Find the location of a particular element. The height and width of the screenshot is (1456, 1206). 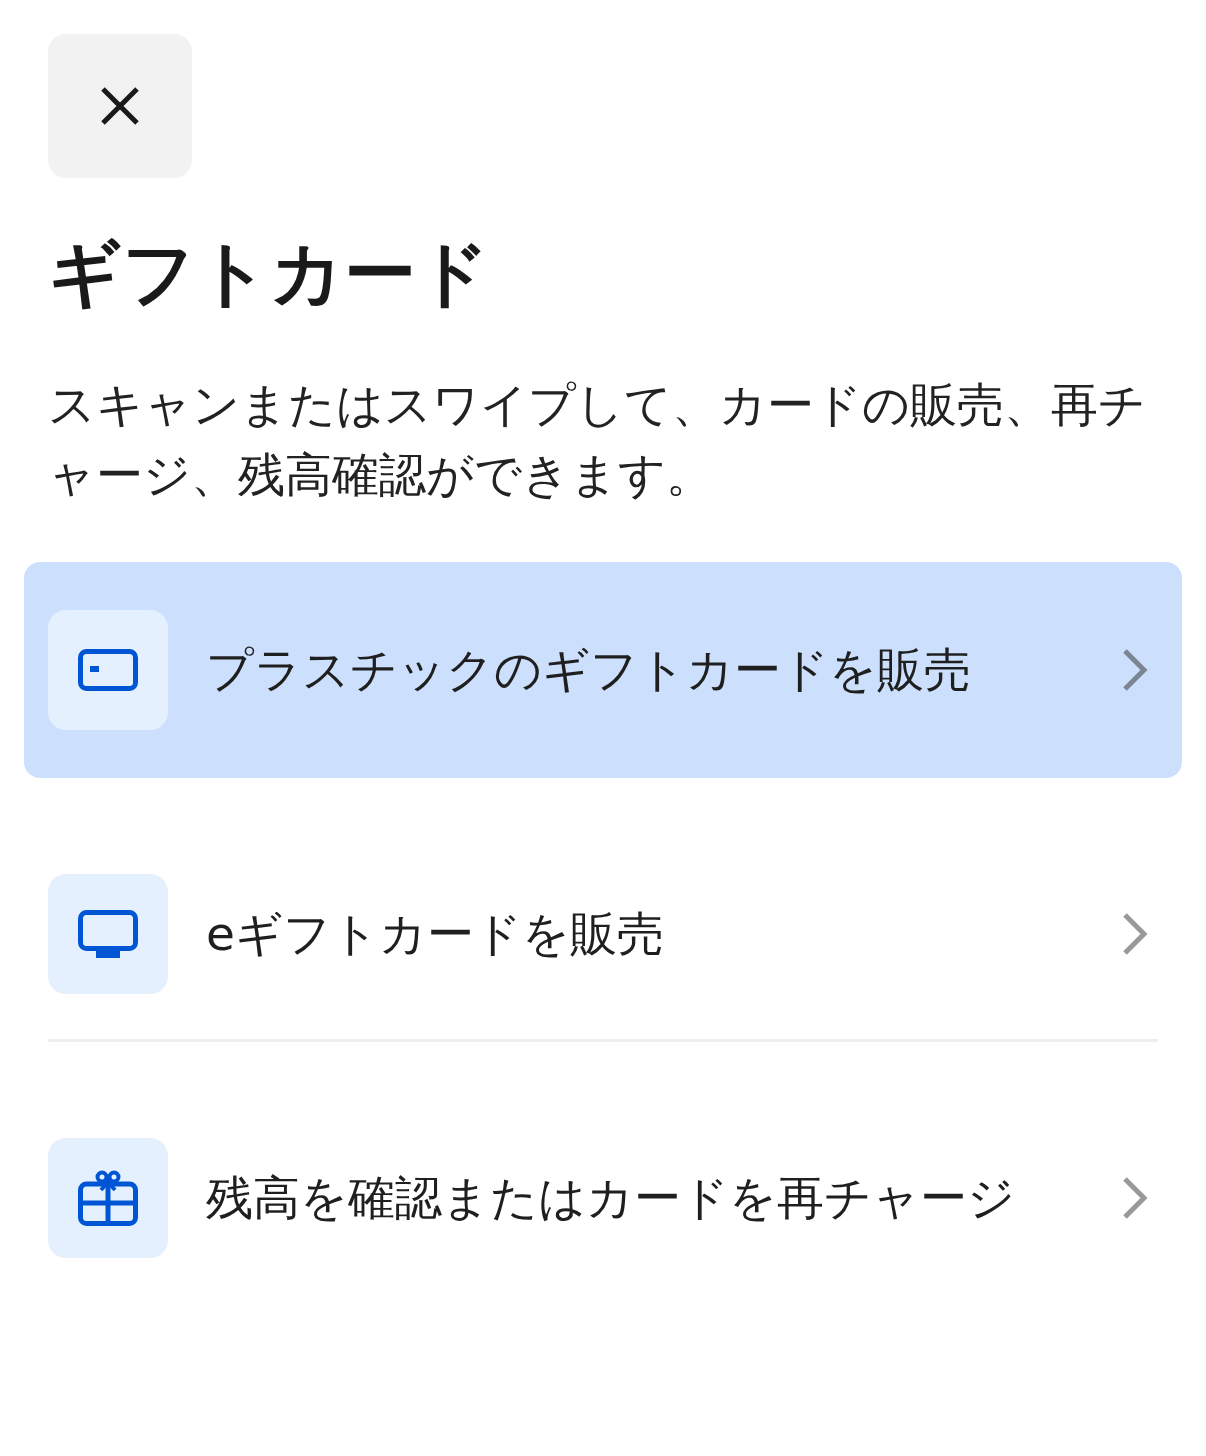

close-icon is located at coordinates (120, 106).